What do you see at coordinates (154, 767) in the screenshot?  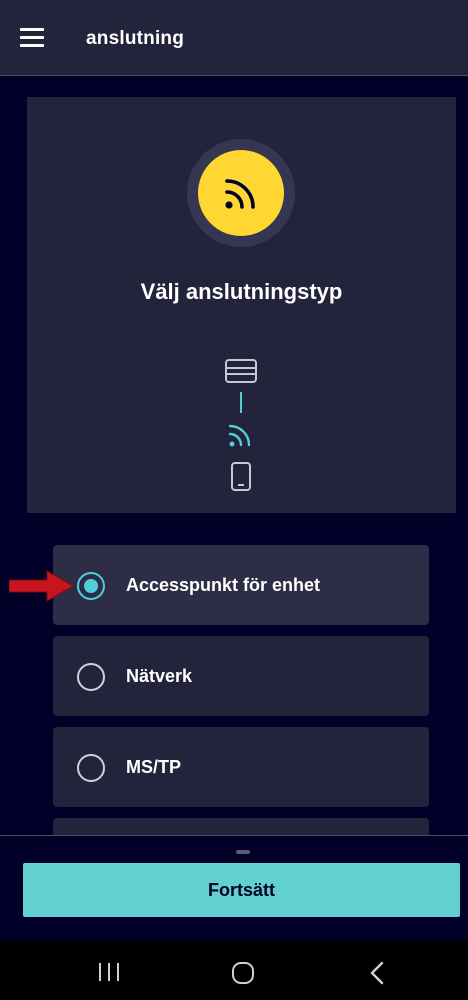 I see `option-label: MS/TP` at bounding box center [154, 767].